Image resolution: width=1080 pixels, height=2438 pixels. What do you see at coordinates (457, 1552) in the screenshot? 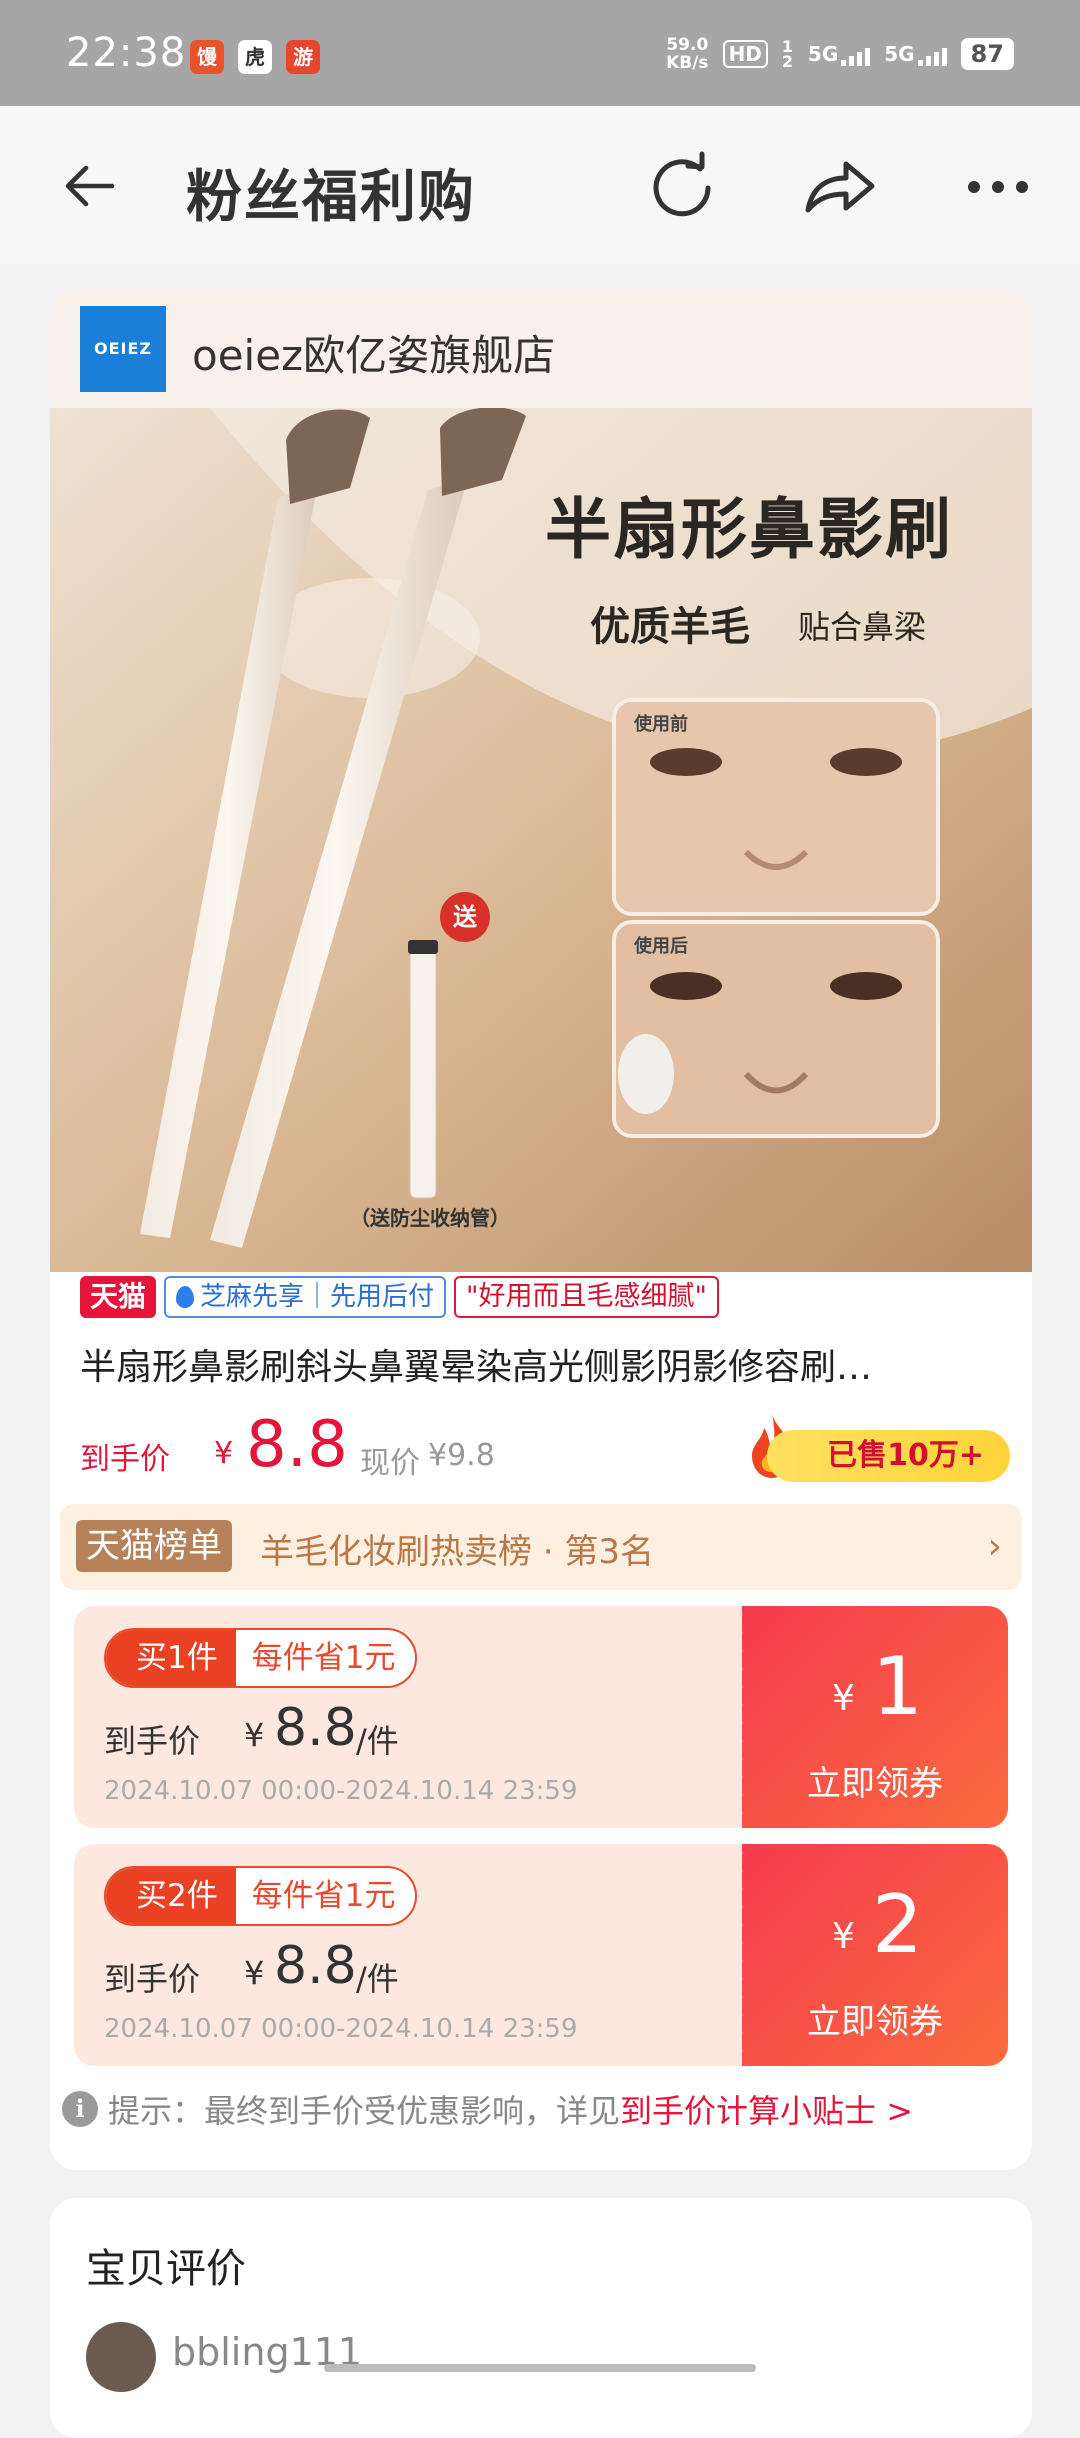
I see `rank-text: 羊毛化妆刷热卖榜 · 第3名` at bounding box center [457, 1552].